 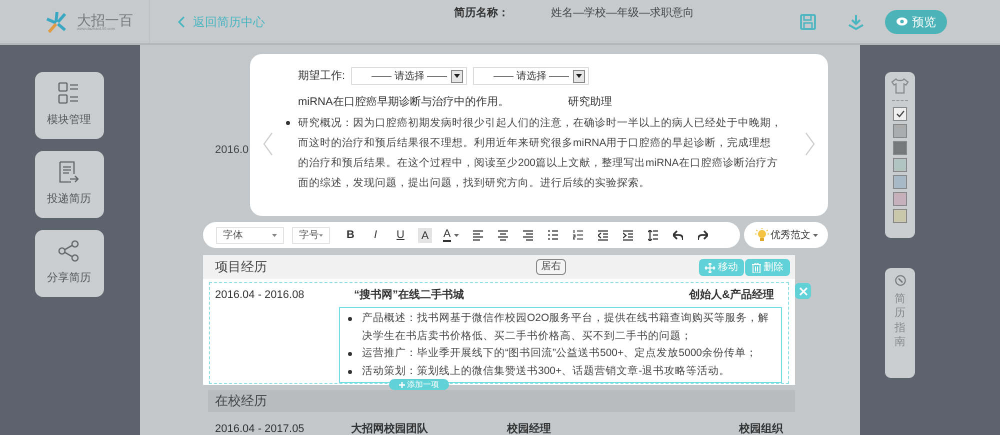 What do you see at coordinates (375, 235) in the screenshot?
I see `italic-button: I` at bounding box center [375, 235].